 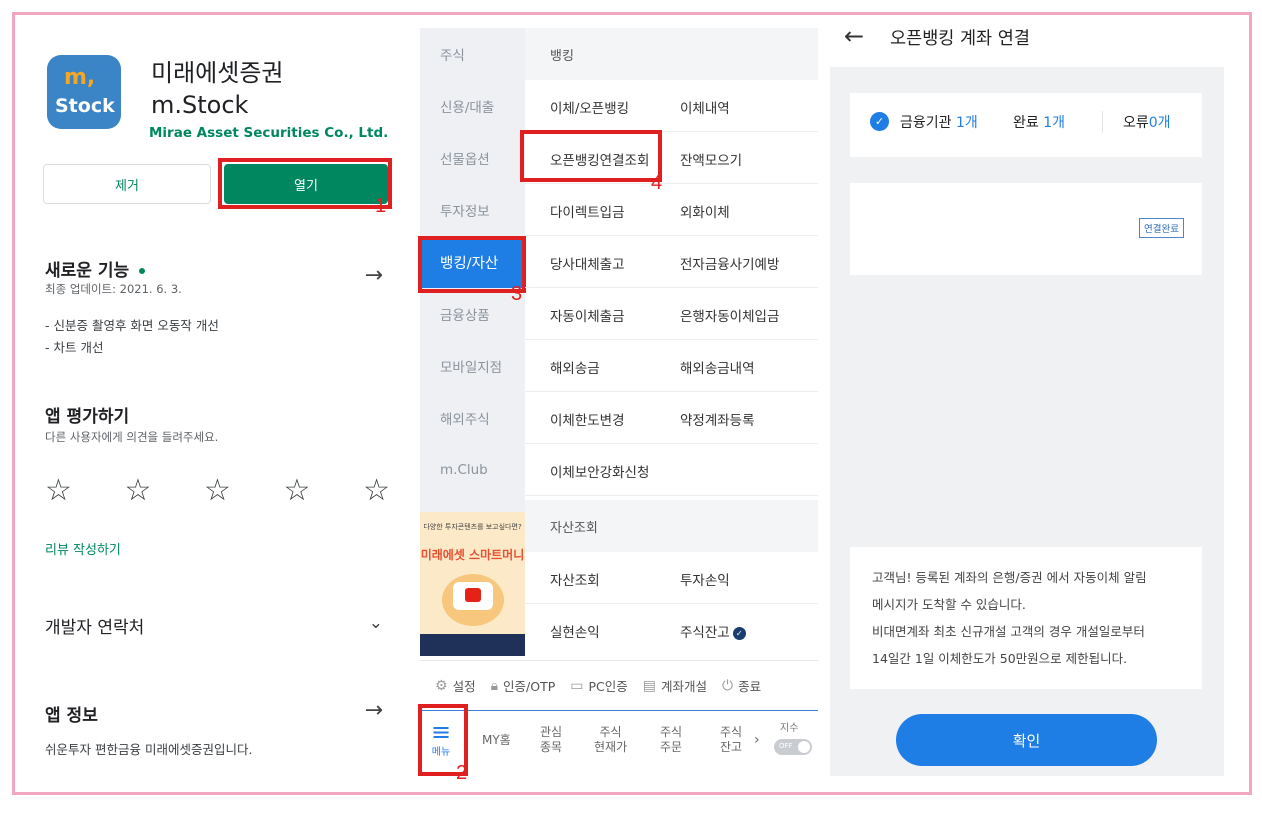 What do you see at coordinates (1026, 229) in the screenshot?
I see `account-card: 연결완료` at bounding box center [1026, 229].